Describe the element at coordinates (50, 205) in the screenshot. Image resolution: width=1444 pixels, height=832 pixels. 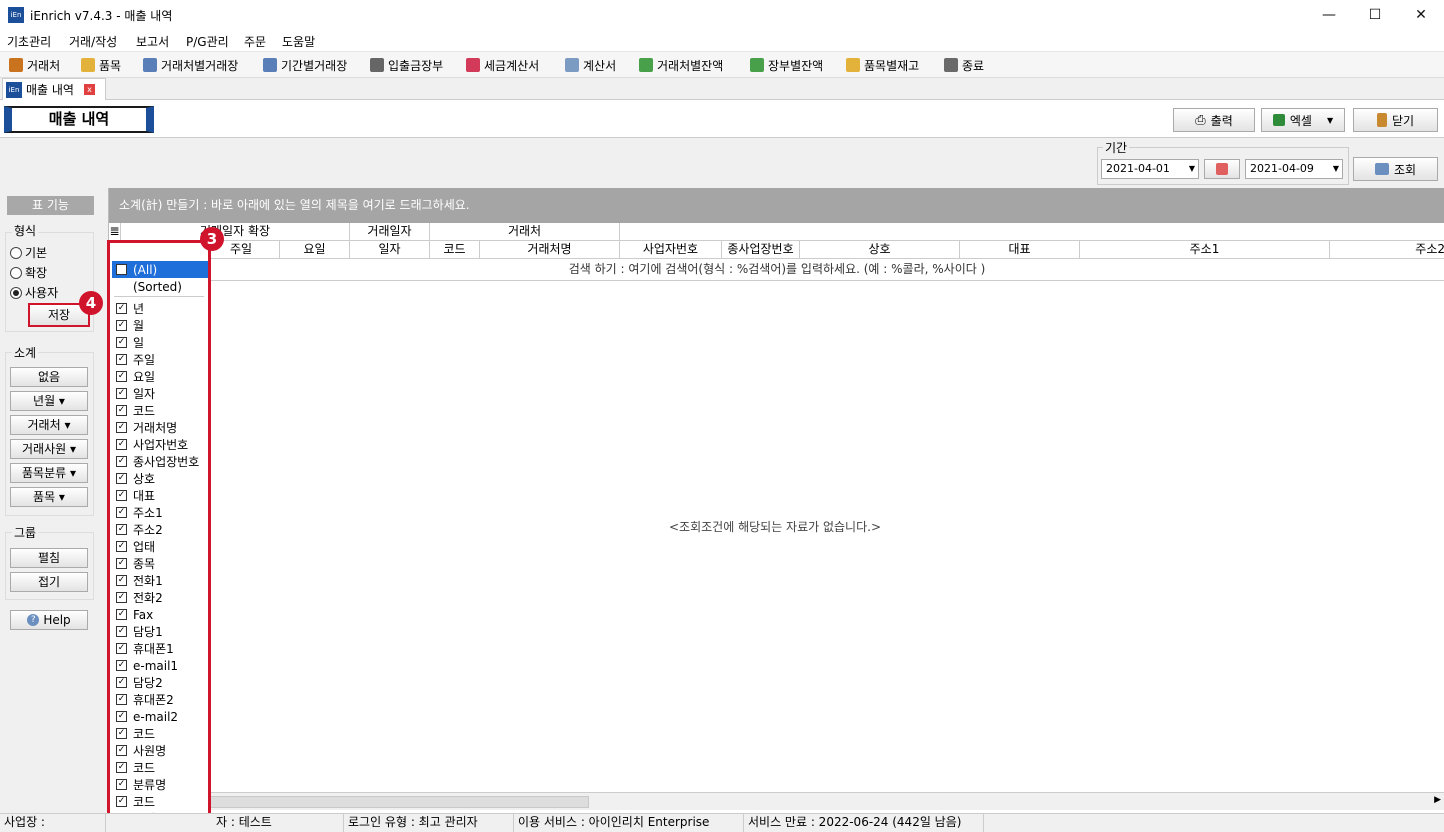
I see `table-function-header: 표 기능` at that location.